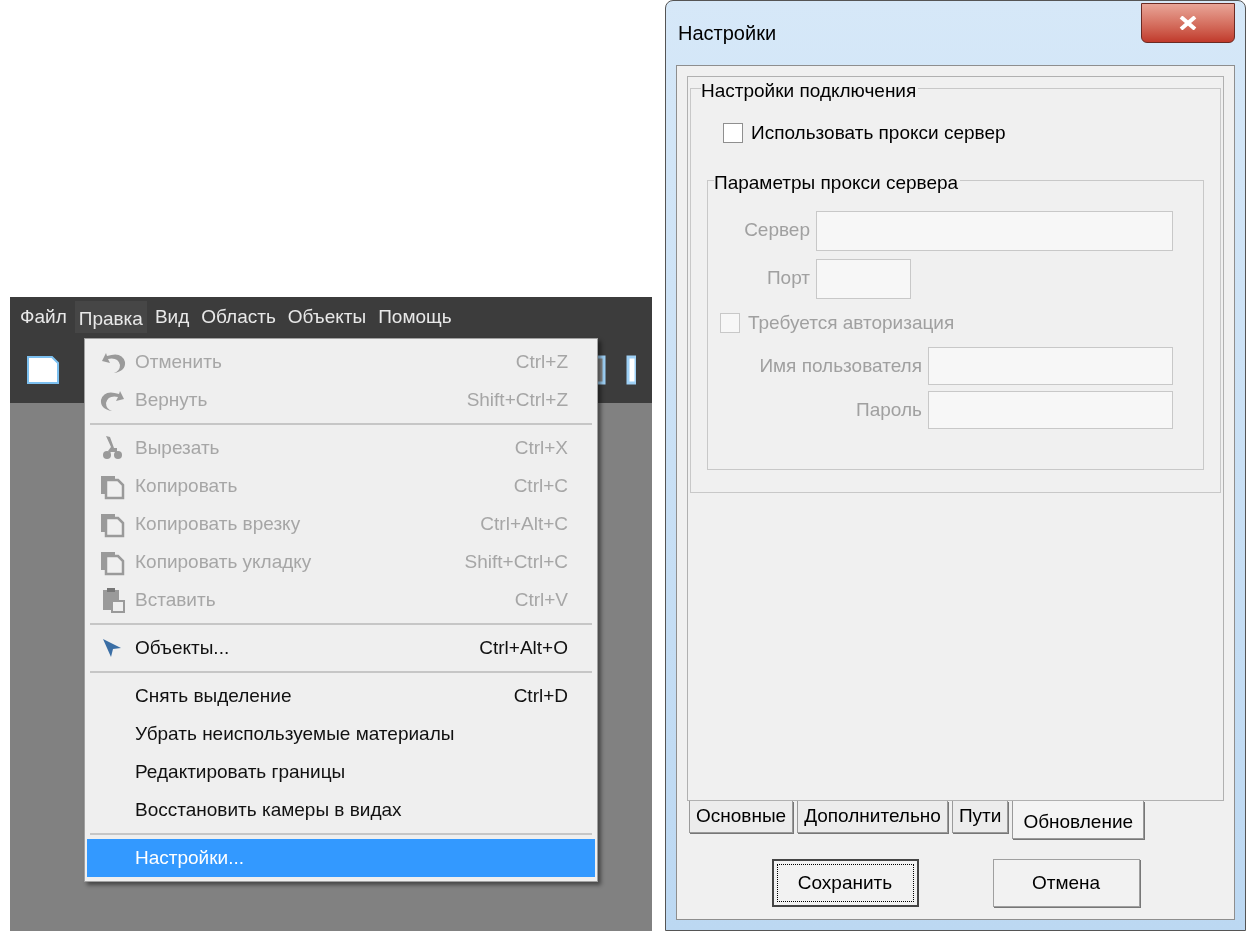 This screenshot has height=931, width=1248. I want to click on menu-item: Снять выделение Ctrl+D, so click(341, 696).